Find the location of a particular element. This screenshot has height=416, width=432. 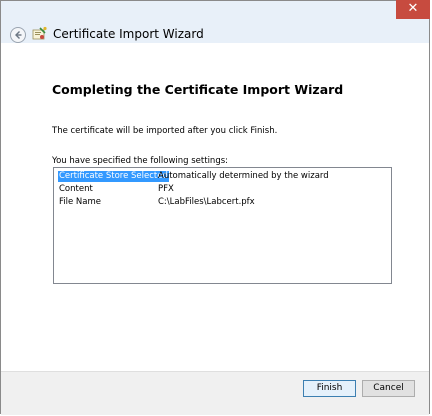

page-heading: Completing the Certificate Import Wizard is located at coordinates (198, 89).